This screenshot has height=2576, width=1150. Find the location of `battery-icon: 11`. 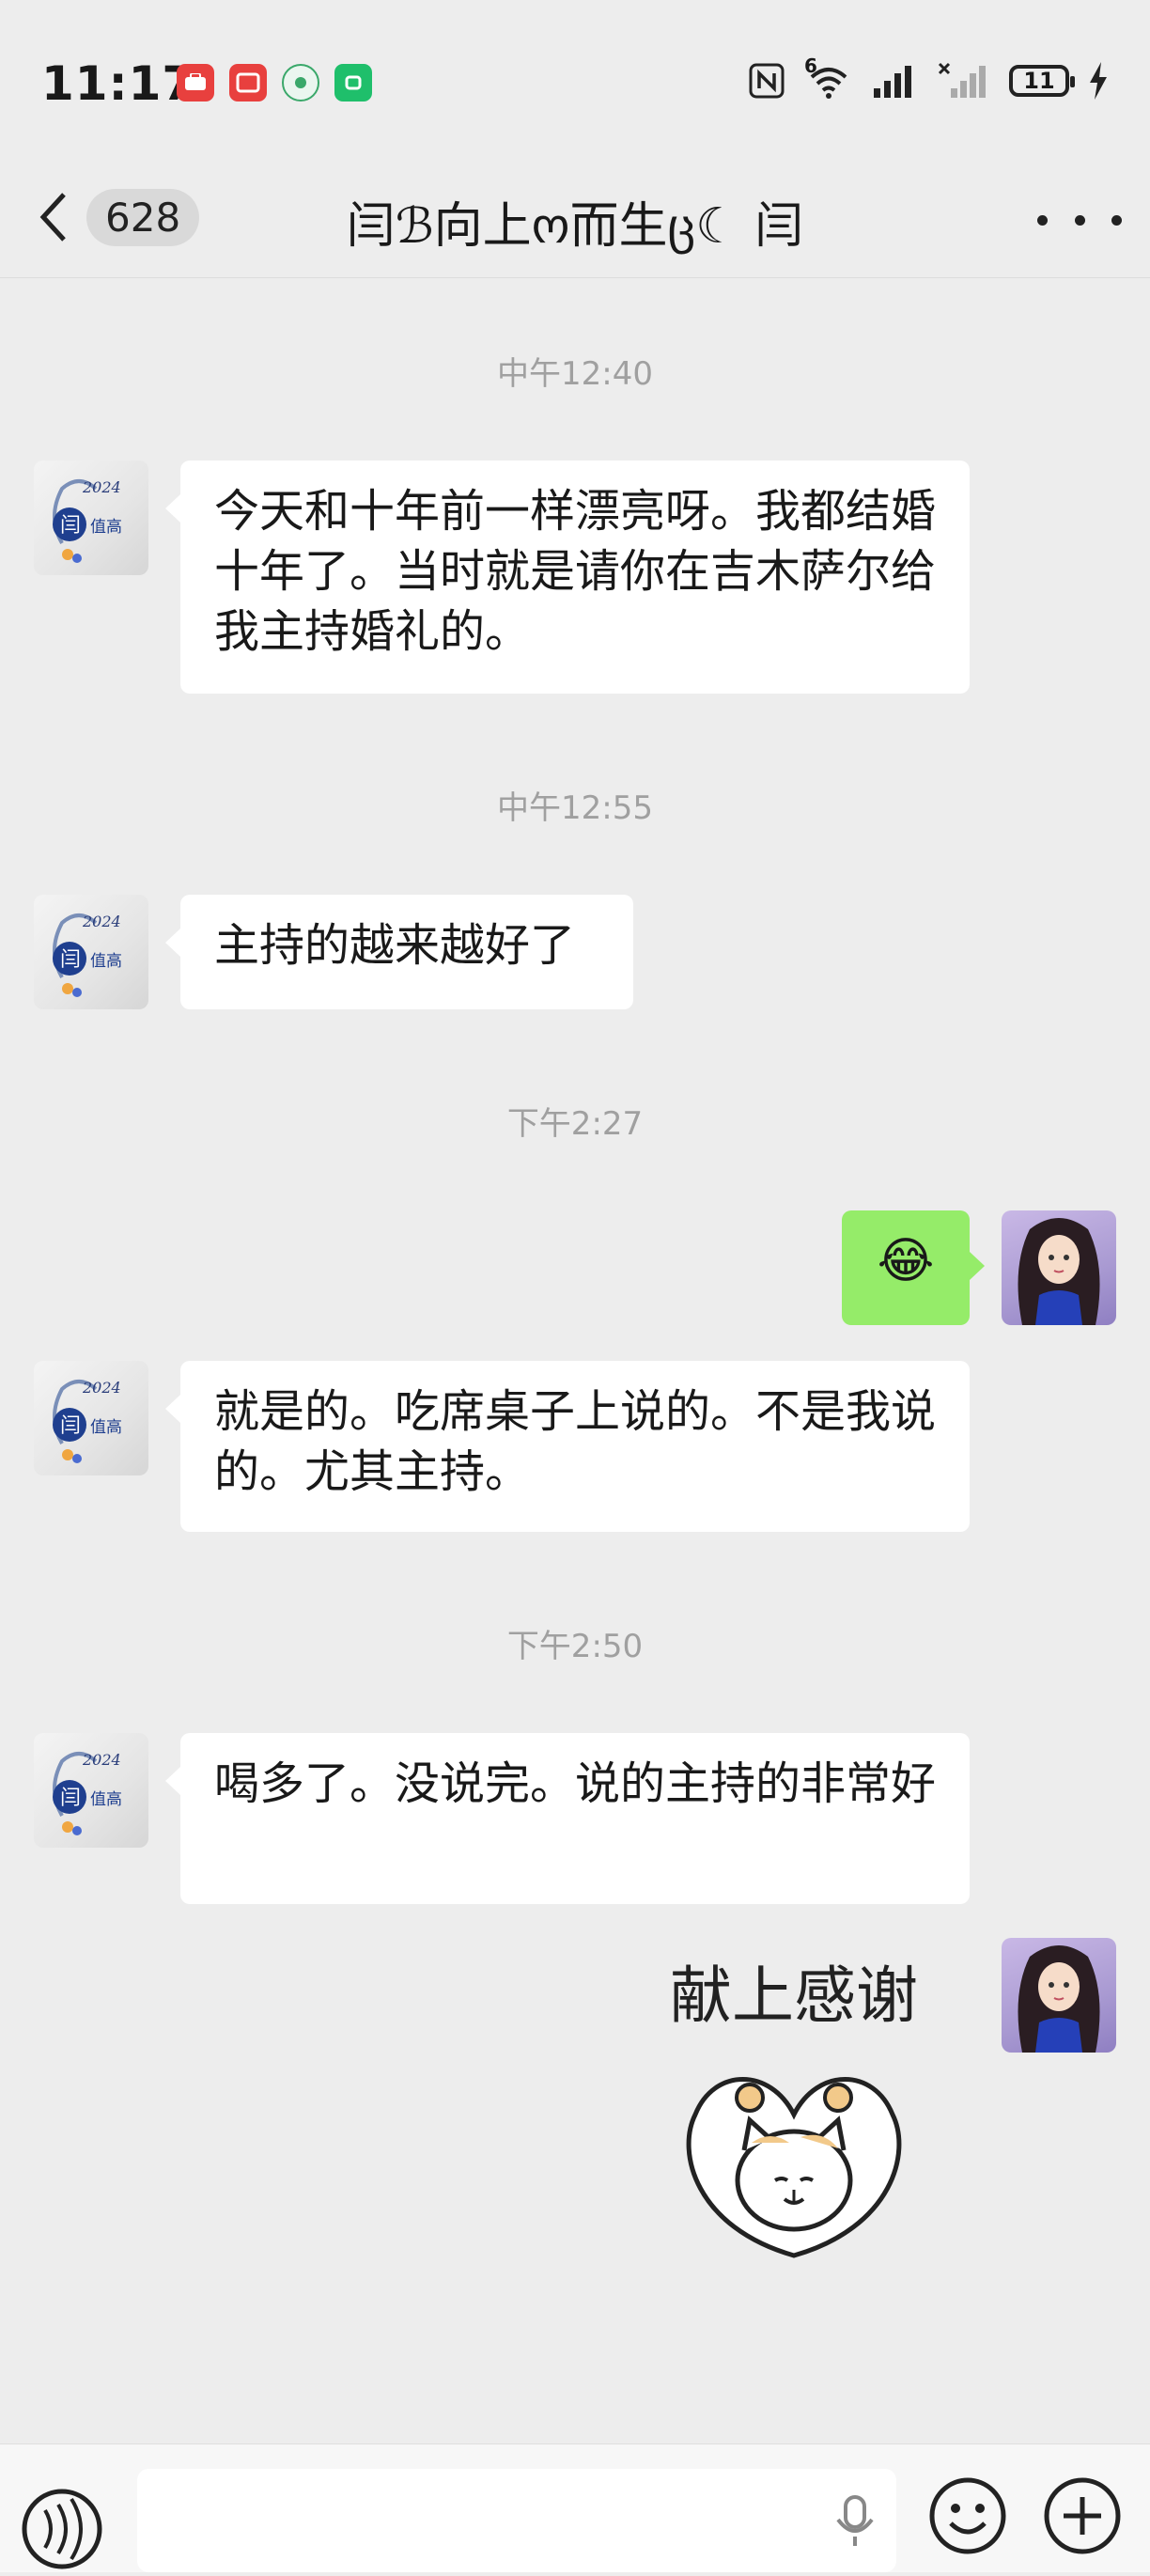

battery-icon: 11 is located at coordinates (1042, 81).